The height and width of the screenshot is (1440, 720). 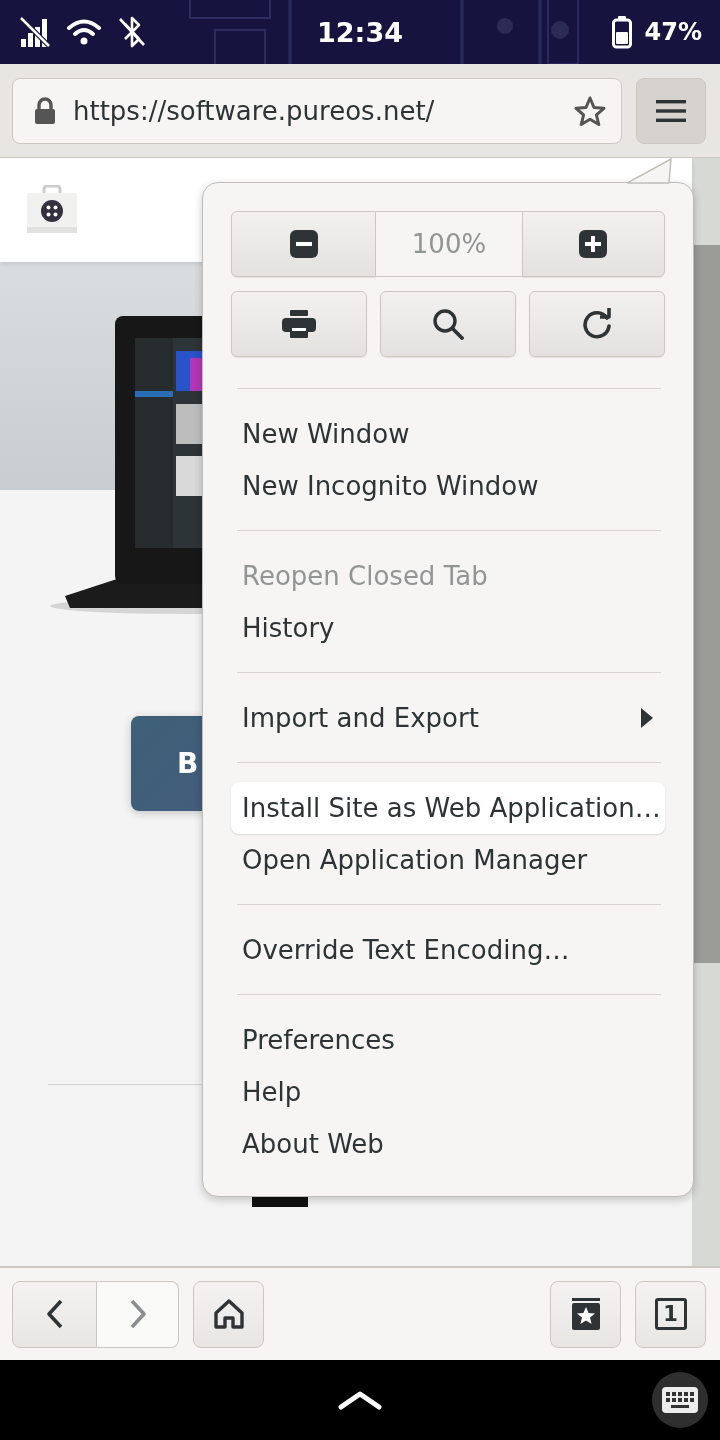 I want to click on shopping-bag-icon, so click(x=52, y=210).